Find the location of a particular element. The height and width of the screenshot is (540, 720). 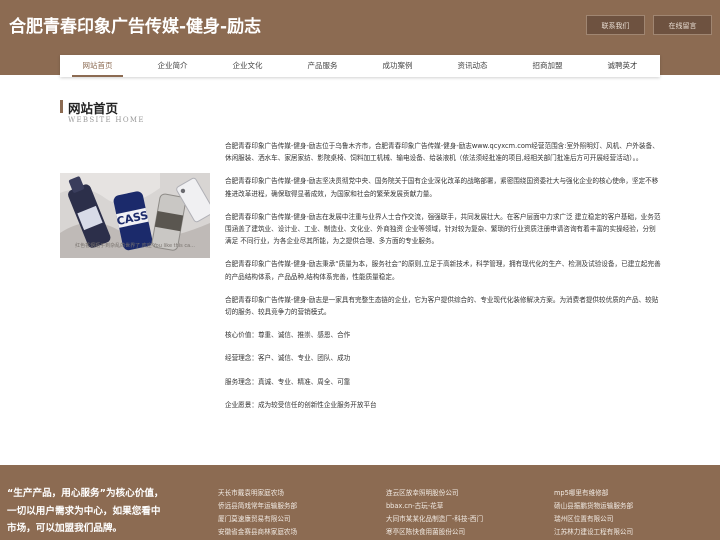

site-title: 合肥青春印象广告传媒-健身-励志 is located at coordinates (135, 24).